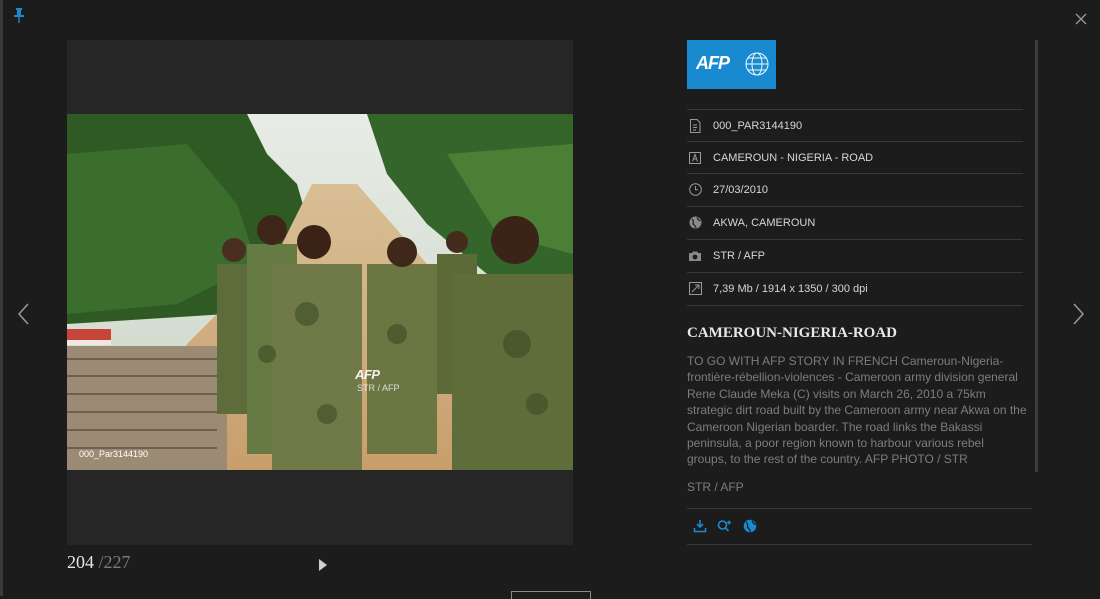 The height and width of the screenshot is (599, 1100). I want to click on meta-row-filename: 000_PAR3144190, so click(855, 125).